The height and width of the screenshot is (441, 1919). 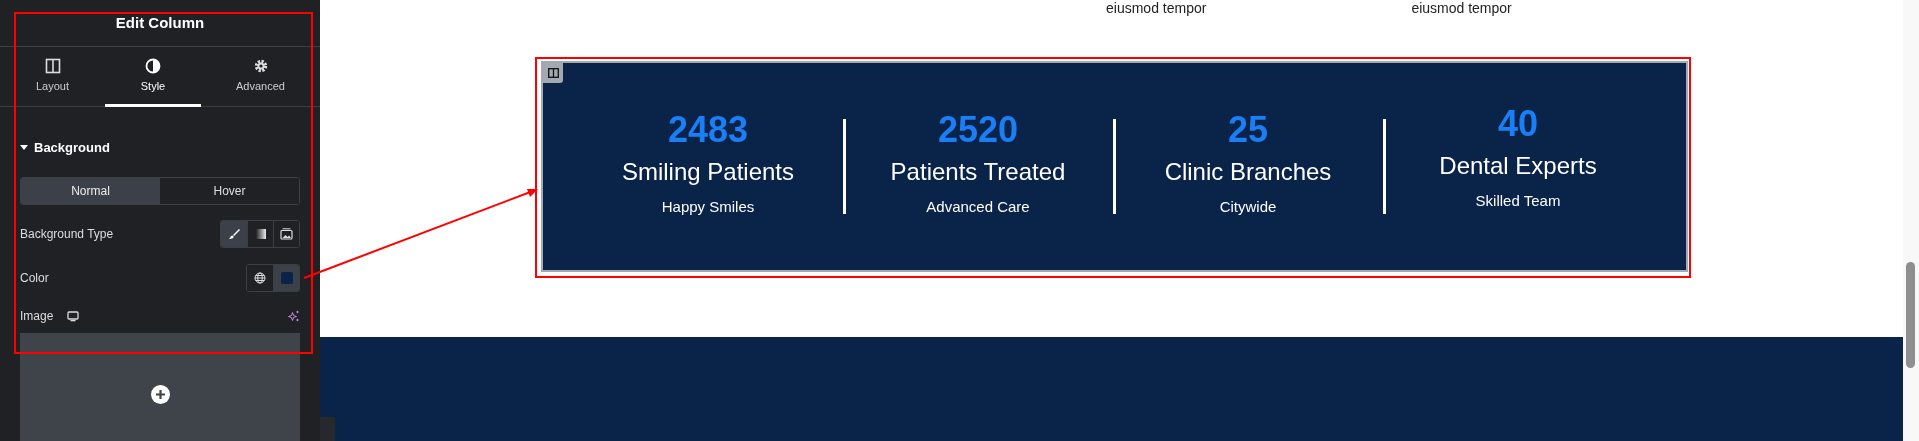 I want to click on stat-title: Clinic Branches, so click(x=1248, y=172).